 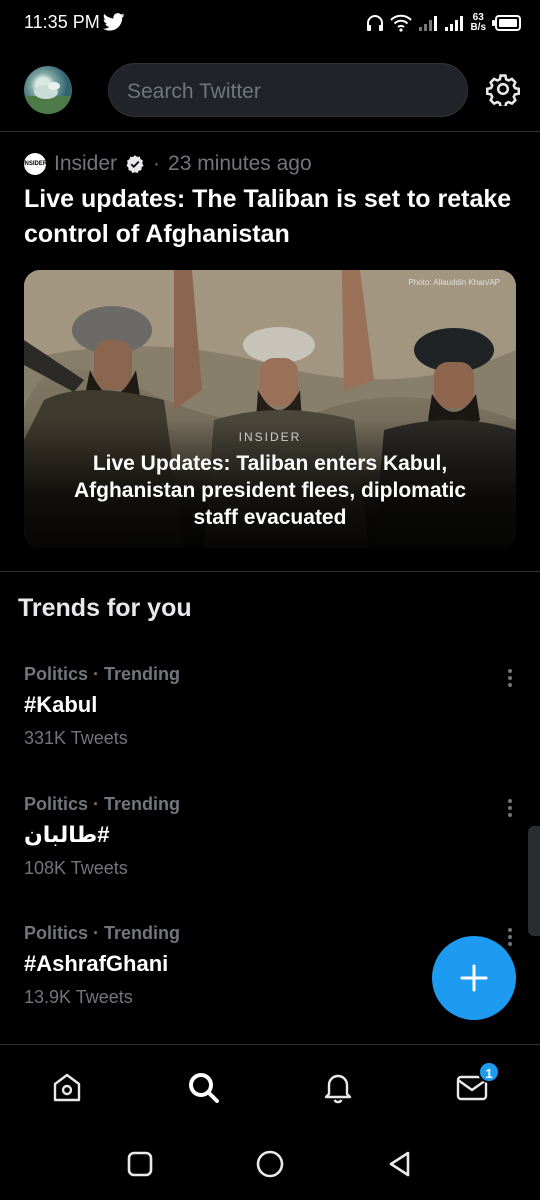 I want to click on header-divider, so click(x=270, y=131).